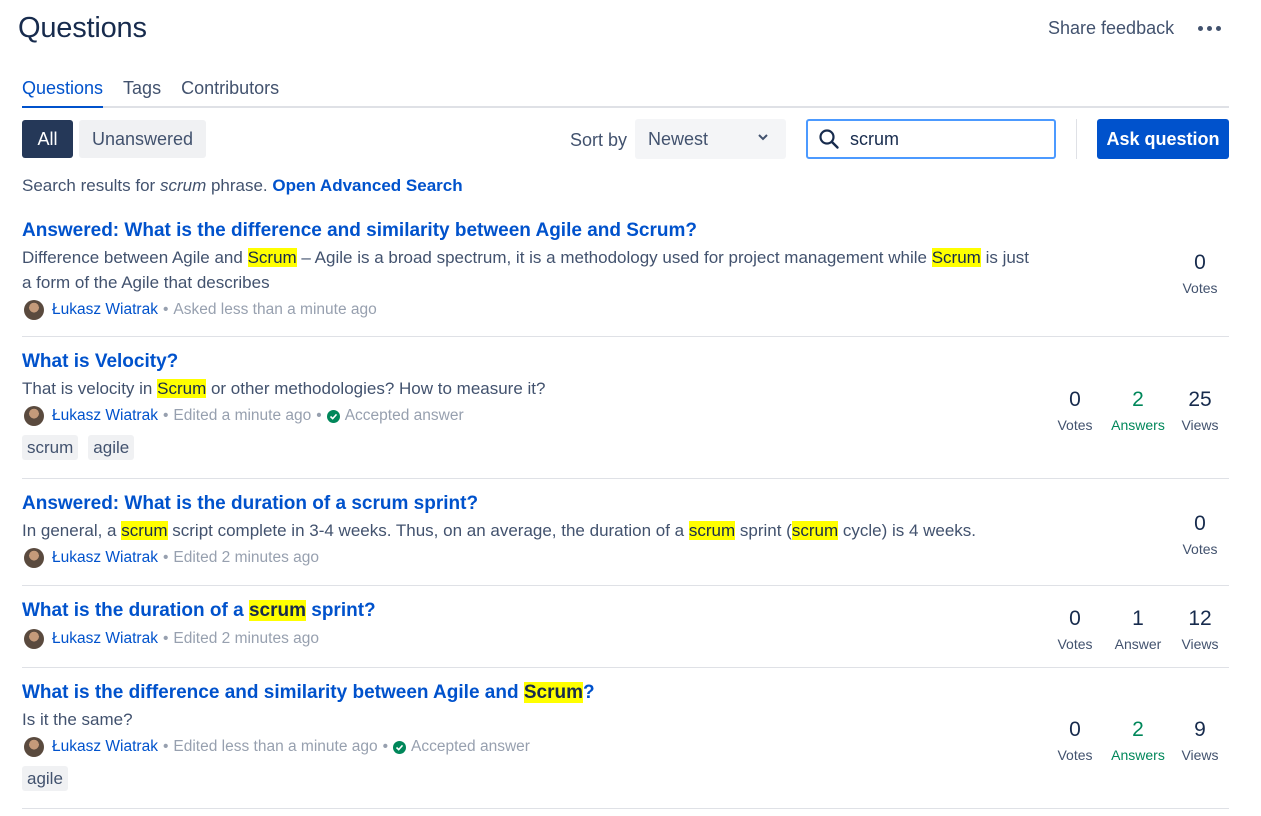 Image resolution: width=1261 pixels, height=816 pixels. I want to click on page-title: Questions, so click(82, 28).